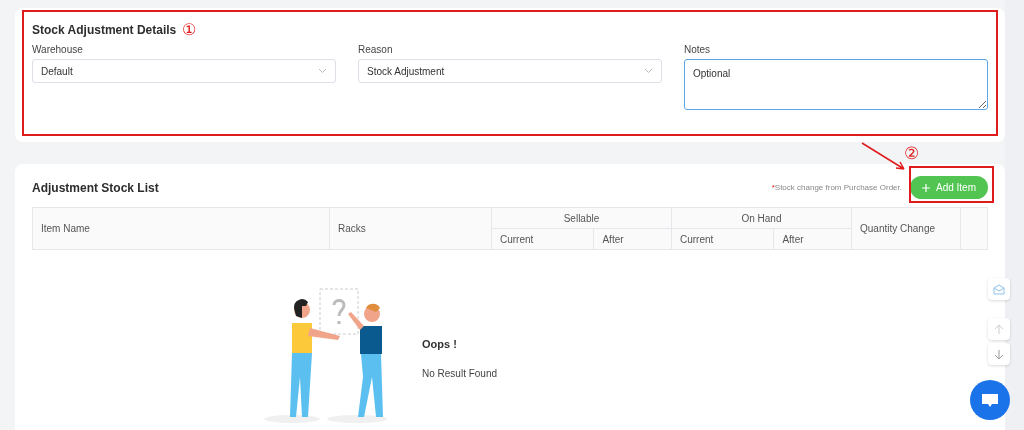 The image size is (1024, 430). Describe the element at coordinates (925, 187) in the screenshot. I see `plus-icon` at that location.